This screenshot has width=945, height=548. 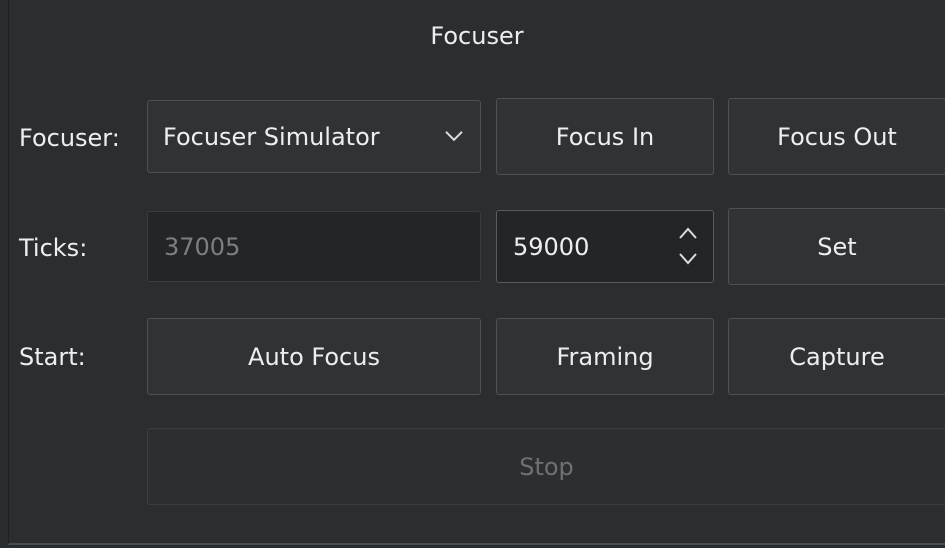 I want to click on focuser-device-combobox: Focuser Simulator, so click(x=314, y=136).